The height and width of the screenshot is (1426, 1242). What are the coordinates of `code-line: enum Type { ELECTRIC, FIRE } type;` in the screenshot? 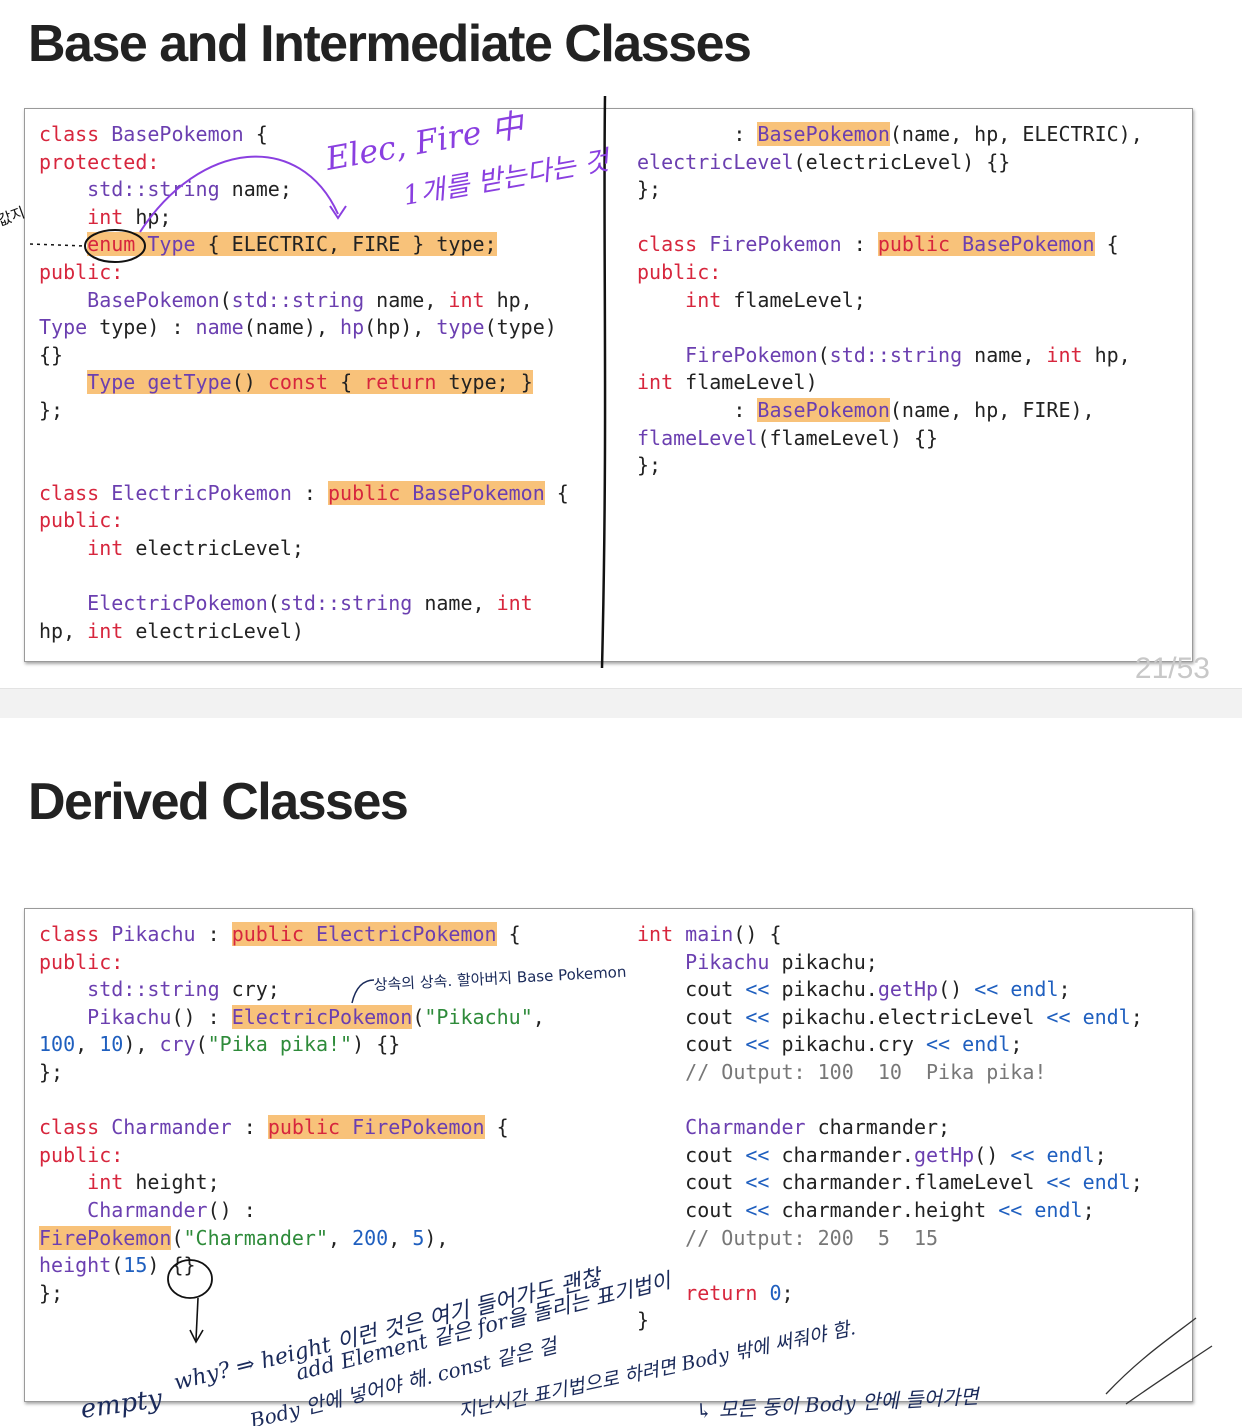 It's located at (304, 245).